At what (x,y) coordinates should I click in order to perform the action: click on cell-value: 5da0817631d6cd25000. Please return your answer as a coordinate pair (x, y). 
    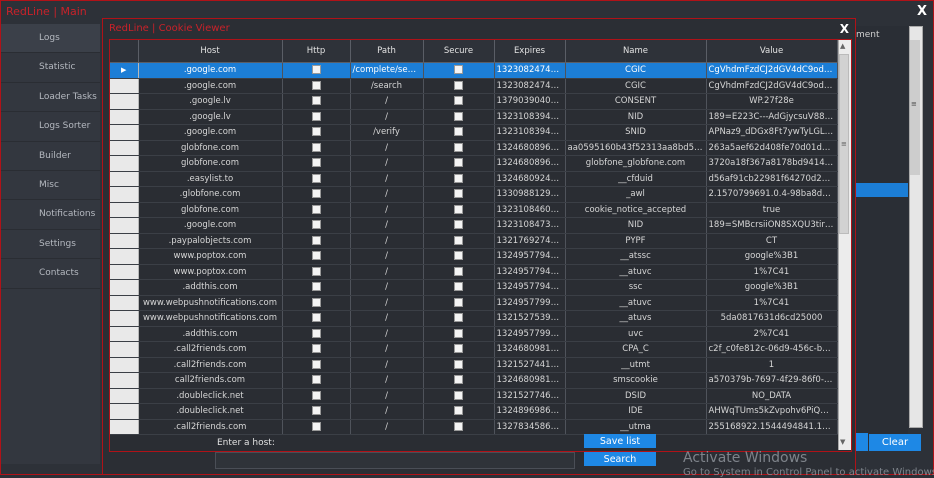
    Looking at the image, I should click on (772, 318).